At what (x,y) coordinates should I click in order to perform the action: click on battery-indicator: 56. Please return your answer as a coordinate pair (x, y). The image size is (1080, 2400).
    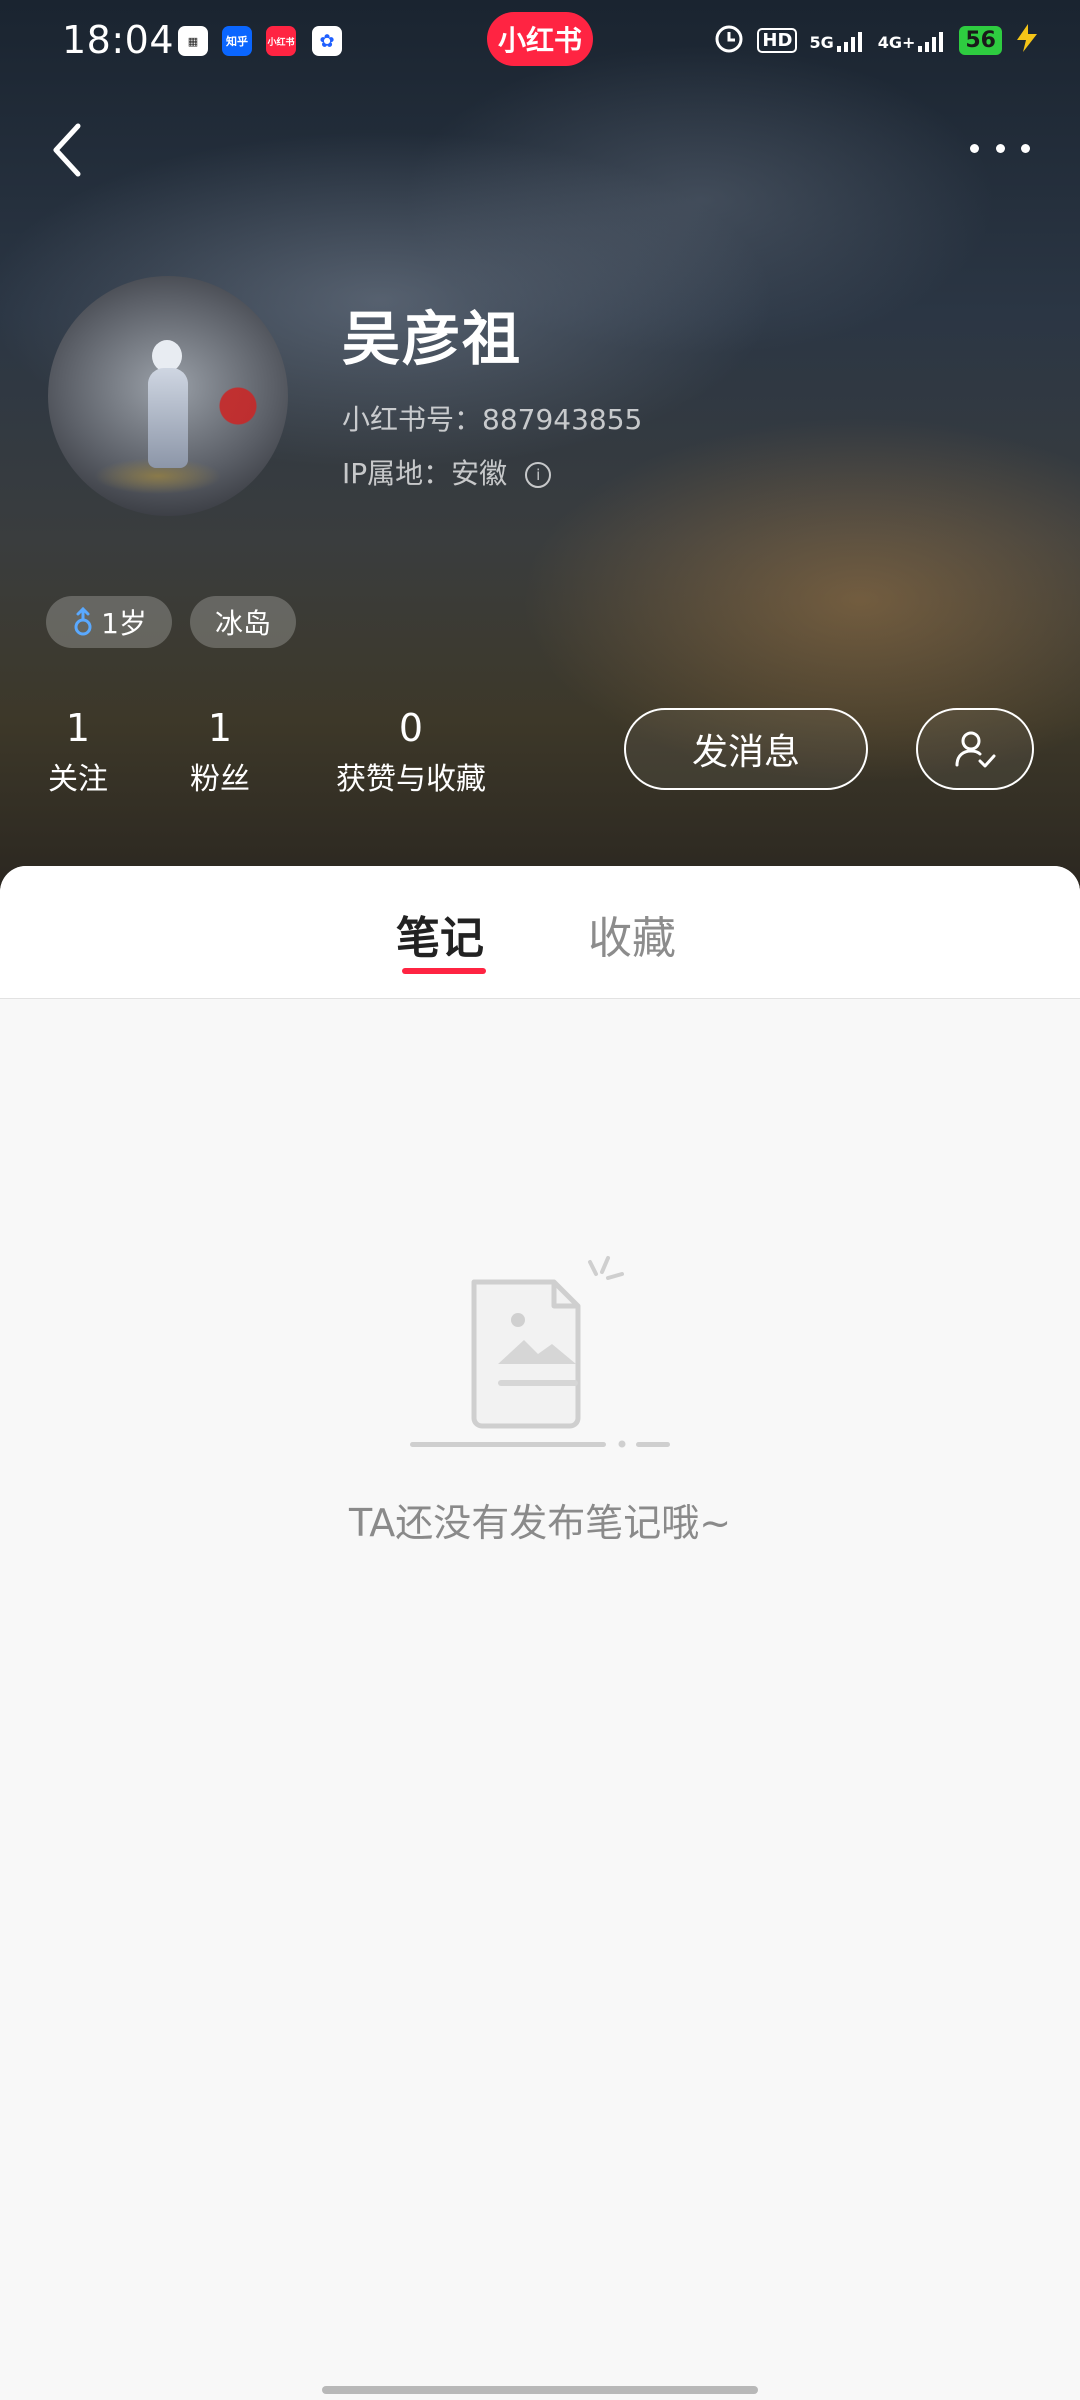
    Looking at the image, I should click on (980, 40).